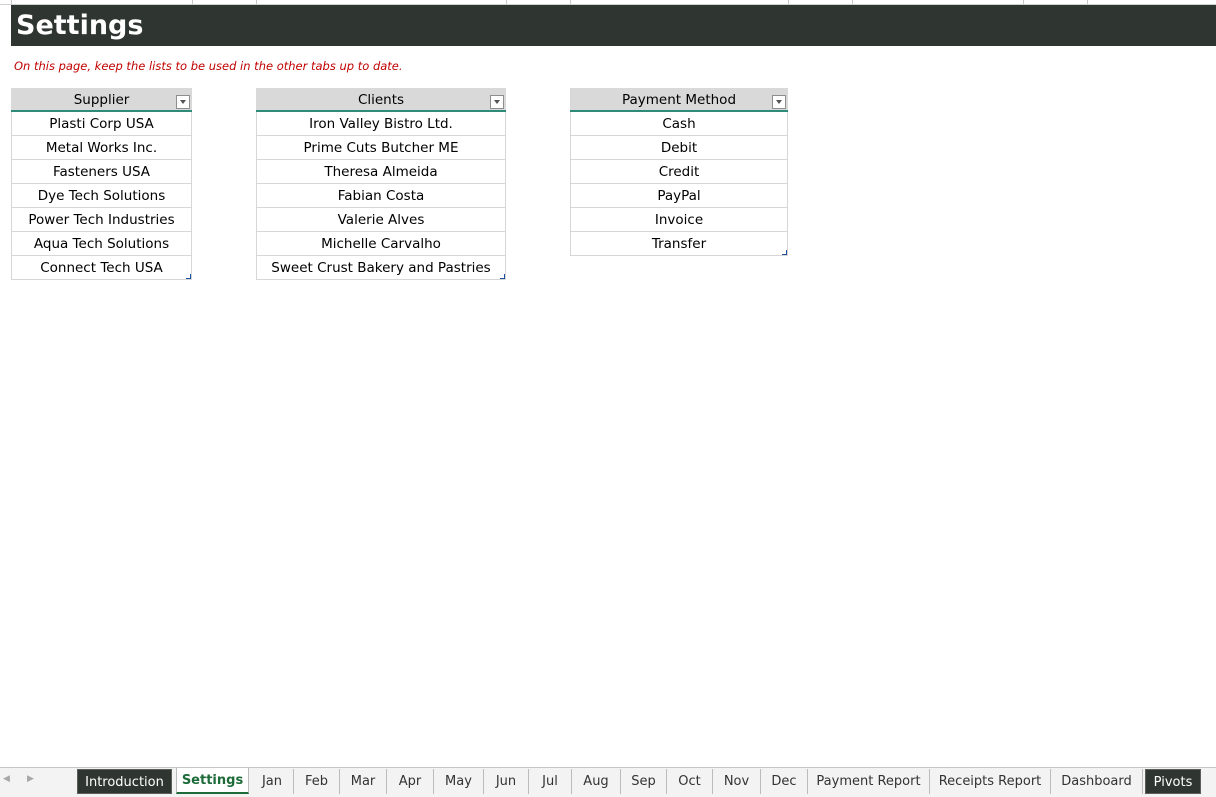  Describe the element at coordinates (381, 268) in the screenshot. I see `table-row: Sweet Crust Bakery and Pastries` at that location.